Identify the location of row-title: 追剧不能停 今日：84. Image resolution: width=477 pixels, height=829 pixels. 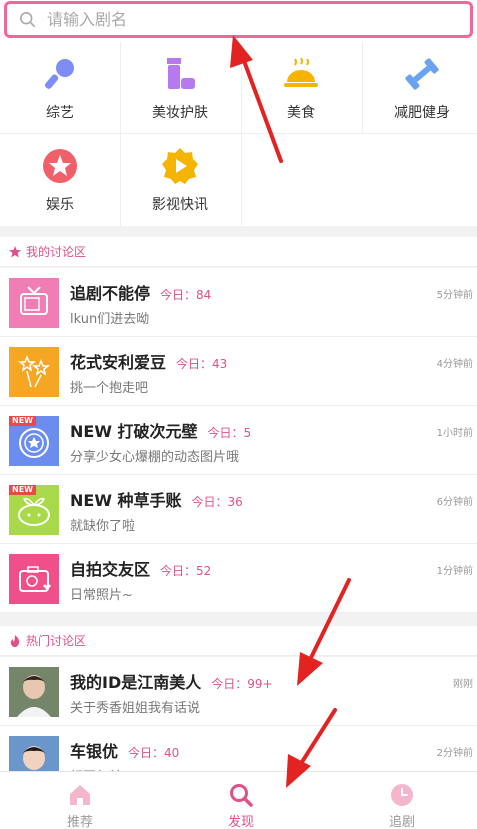
(141, 293).